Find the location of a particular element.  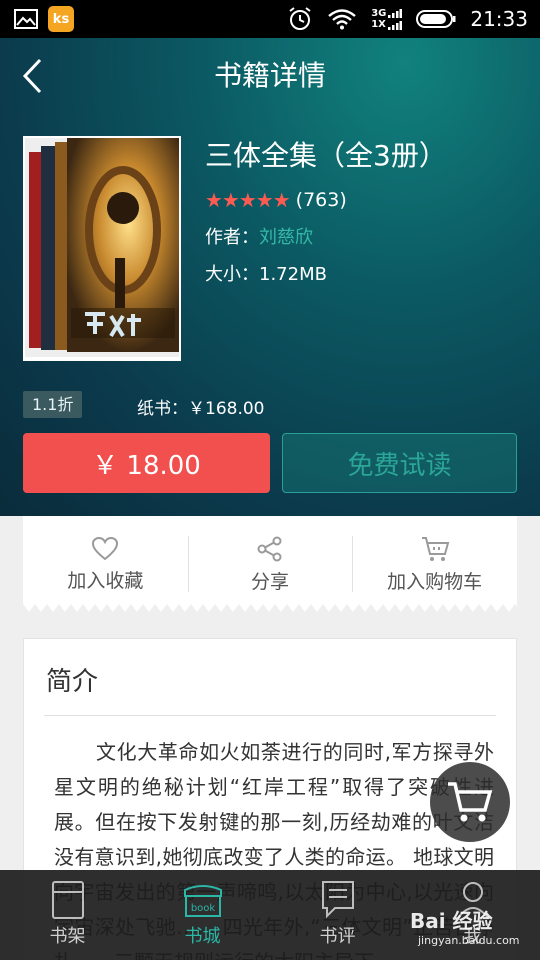

paper-price: 纸书：￥168.00 is located at coordinates (200, 406).